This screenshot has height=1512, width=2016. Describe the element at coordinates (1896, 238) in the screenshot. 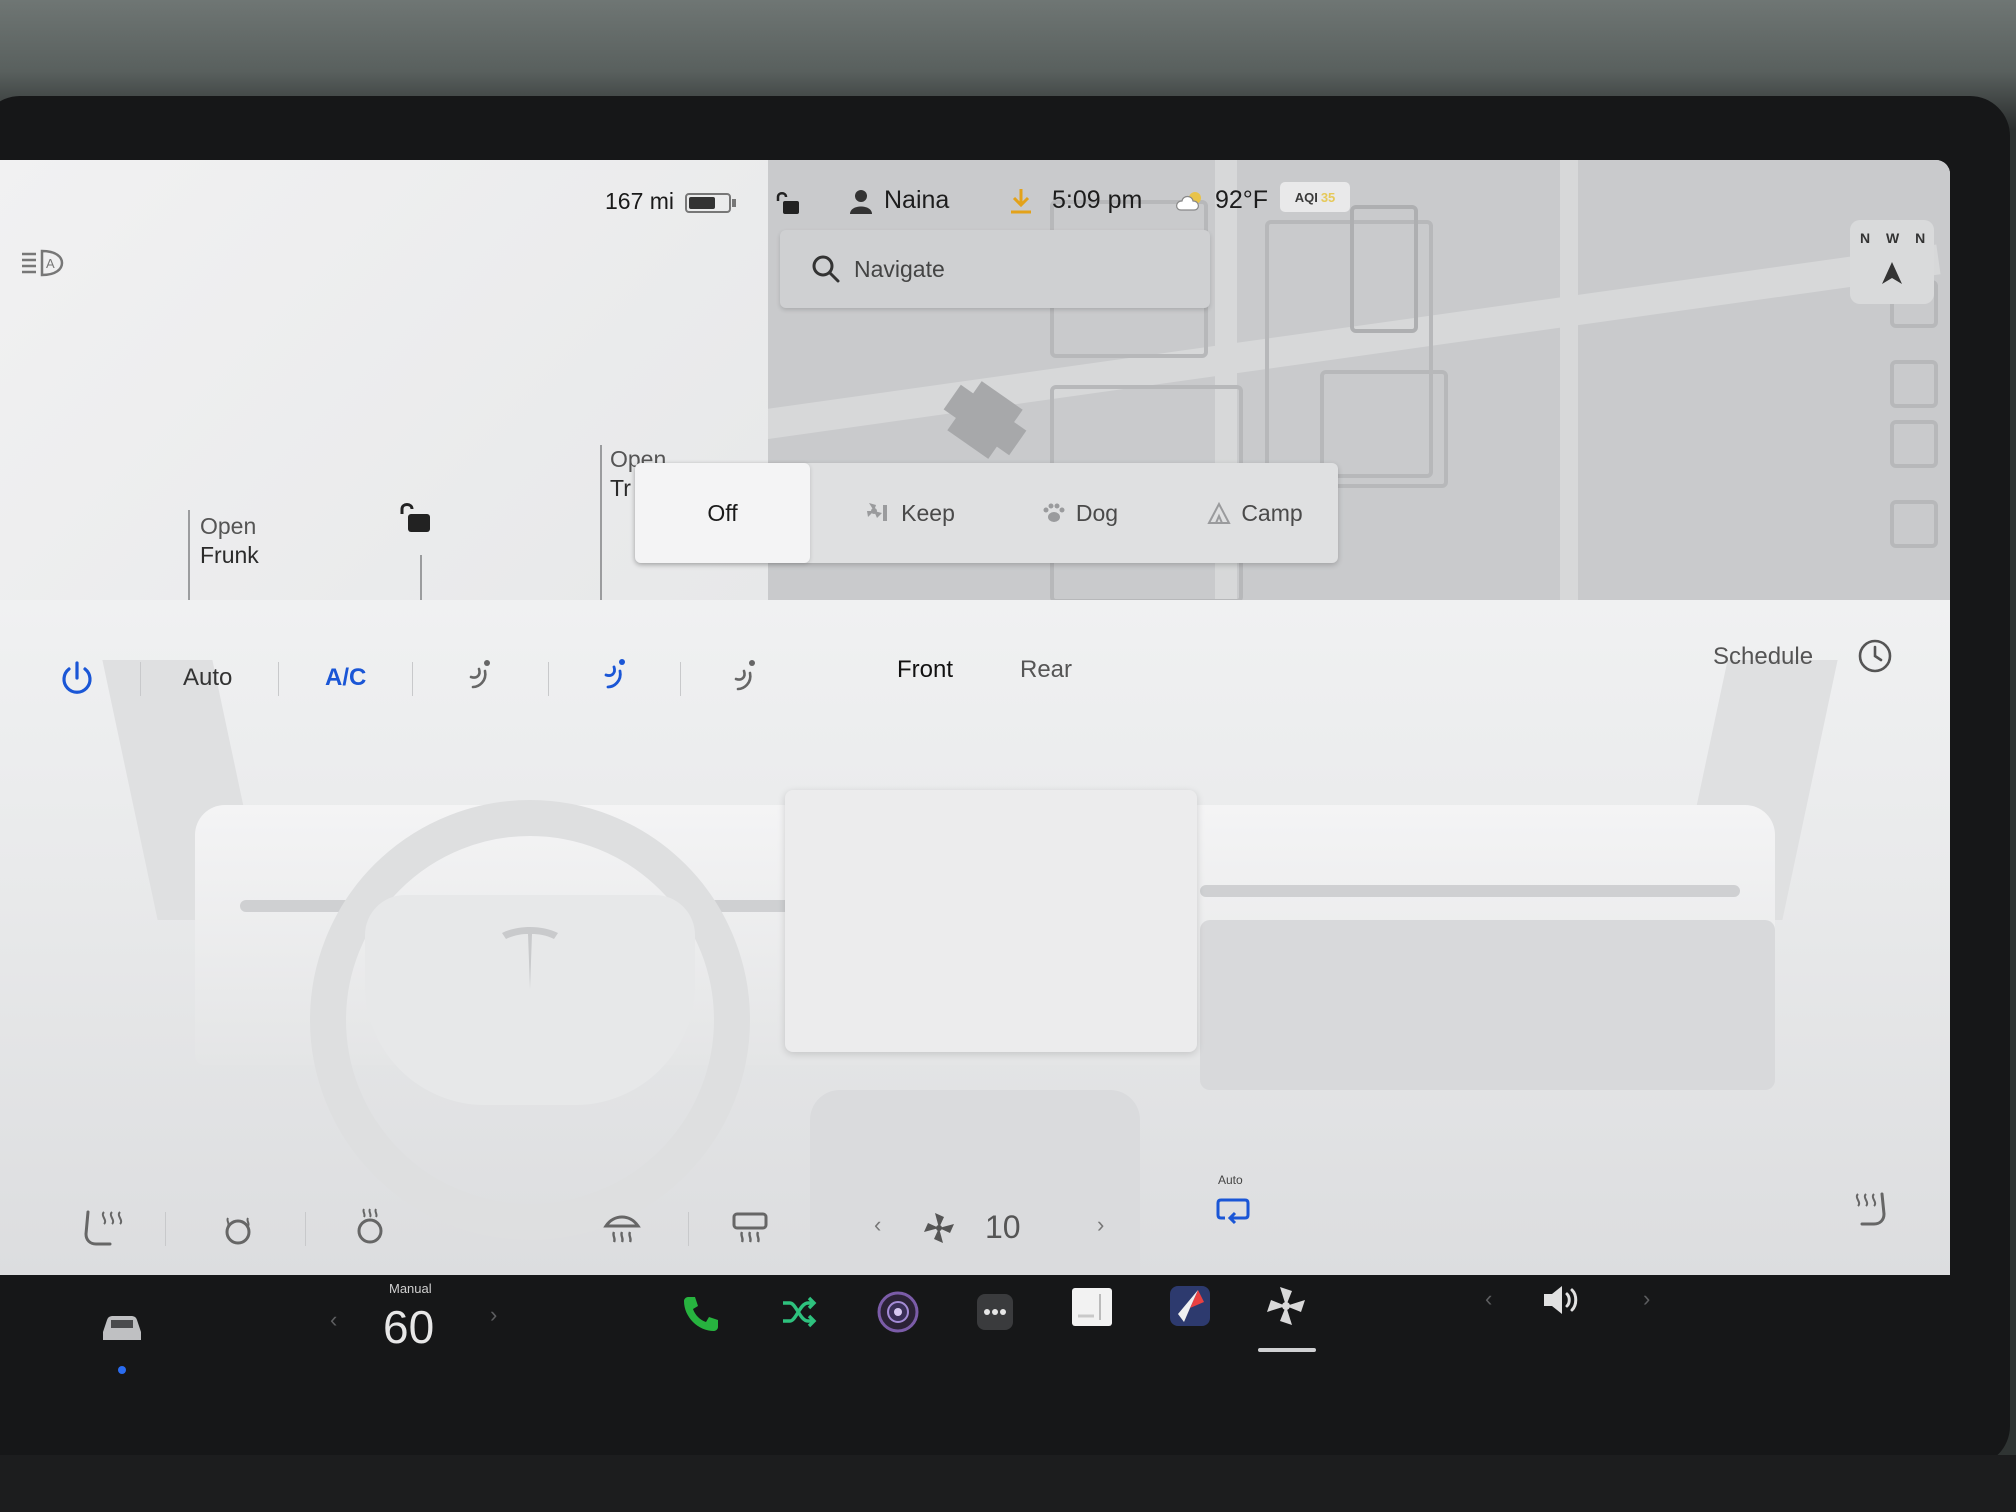

I see `compass-letters: N W N` at that location.